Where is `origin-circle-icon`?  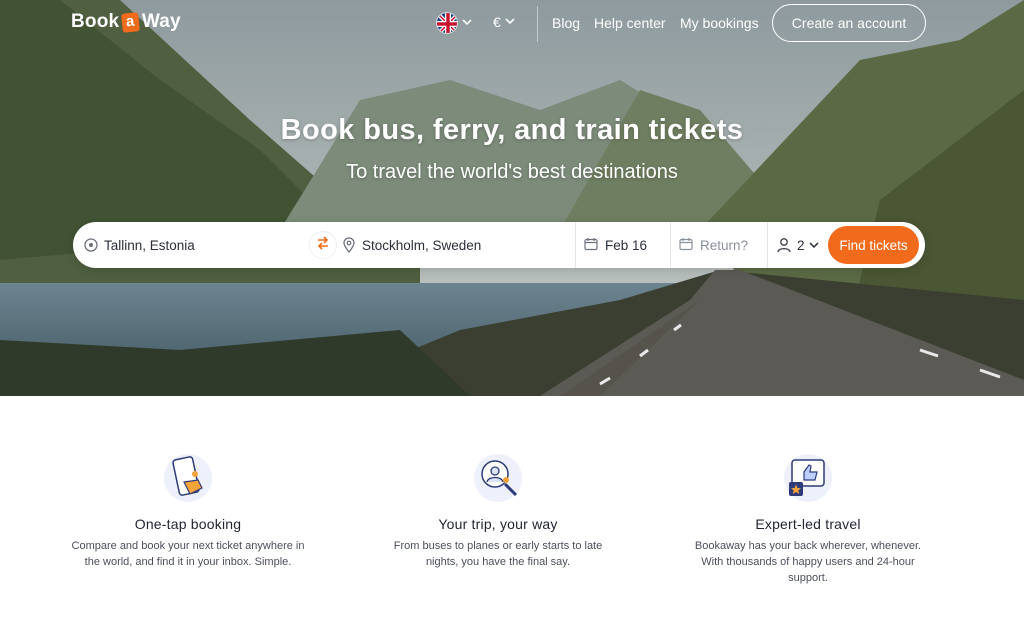 origin-circle-icon is located at coordinates (91, 245).